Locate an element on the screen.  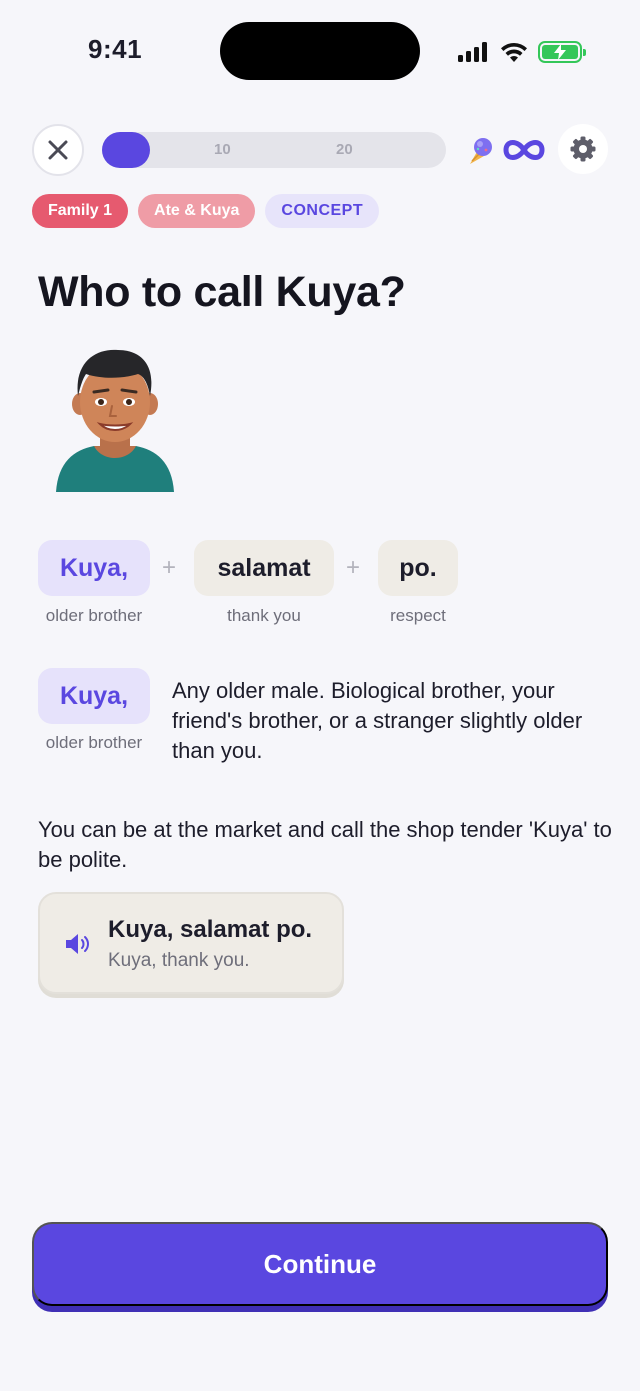
status-time: 9:41 is located at coordinates (115, 49).